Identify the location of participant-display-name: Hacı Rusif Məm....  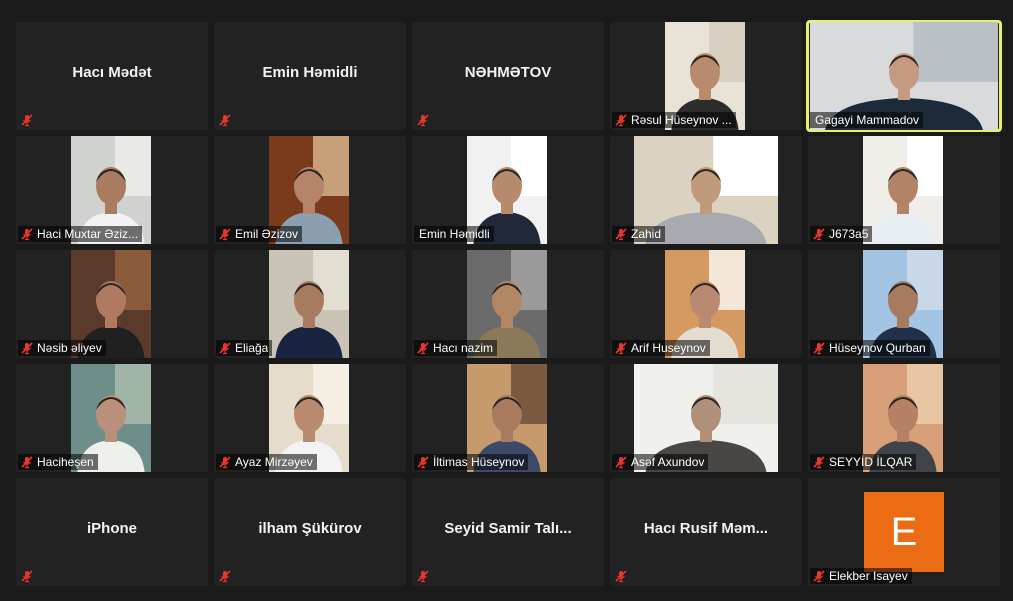
(706, 528).